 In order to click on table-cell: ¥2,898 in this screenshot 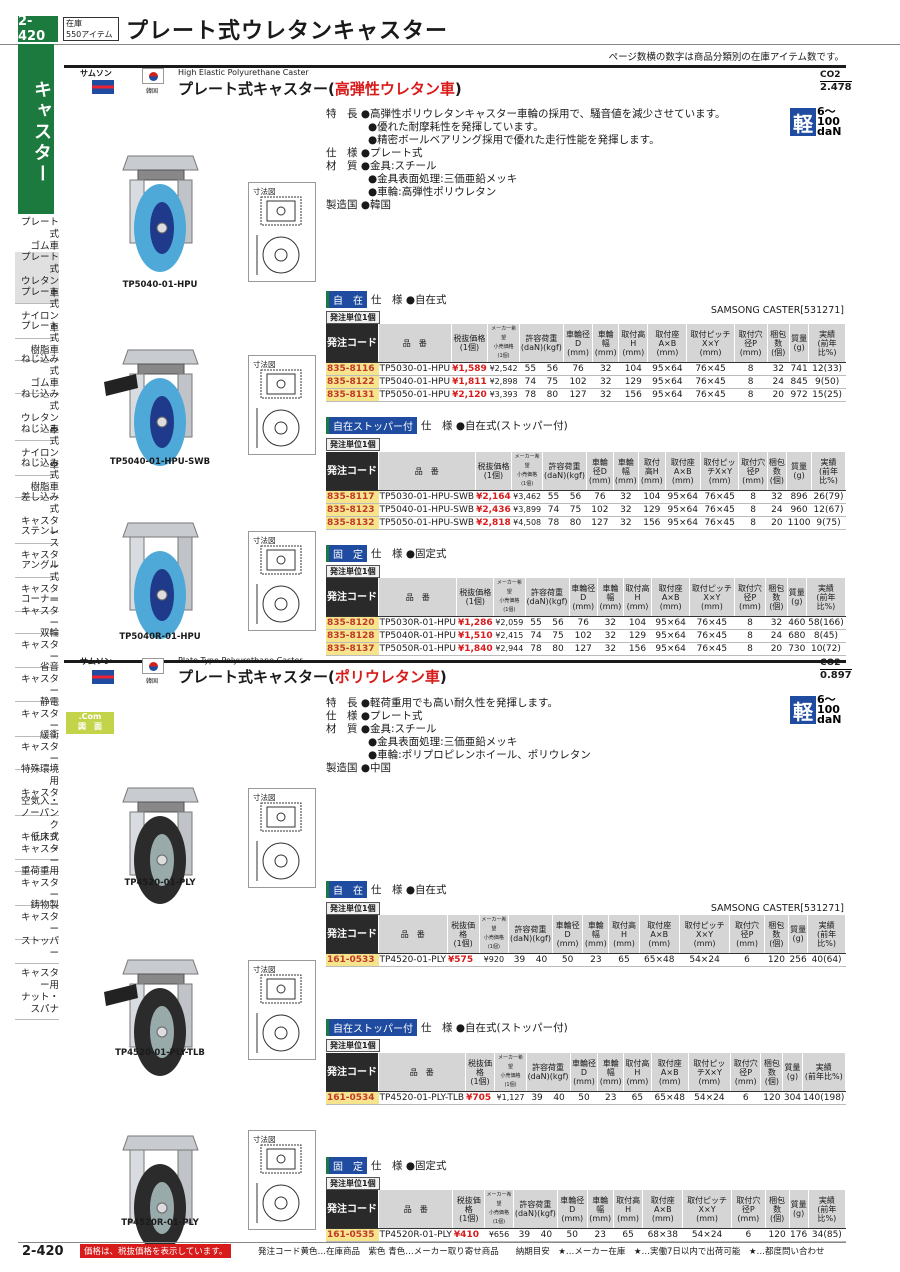, I will do `click(503, 382)`.